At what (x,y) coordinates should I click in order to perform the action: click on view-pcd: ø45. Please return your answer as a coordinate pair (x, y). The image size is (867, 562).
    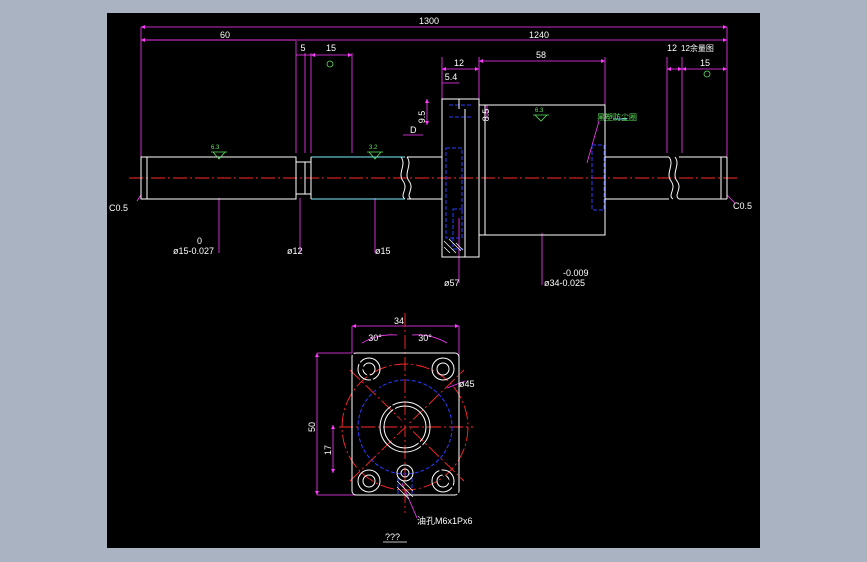
    Looking at the image, I should click on (467, 384).